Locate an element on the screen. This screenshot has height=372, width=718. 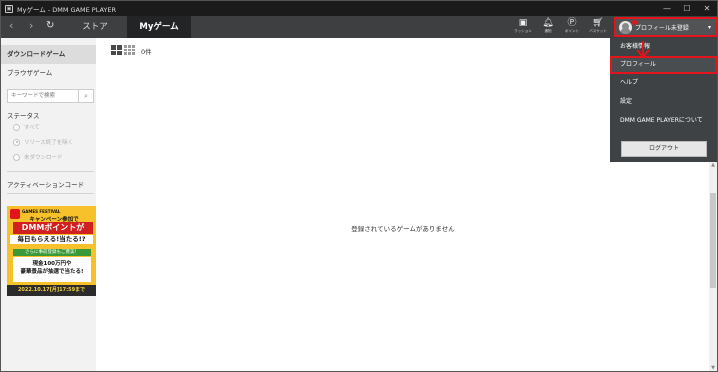
reload-icon: ↻ is located at coordinates (50, 25).